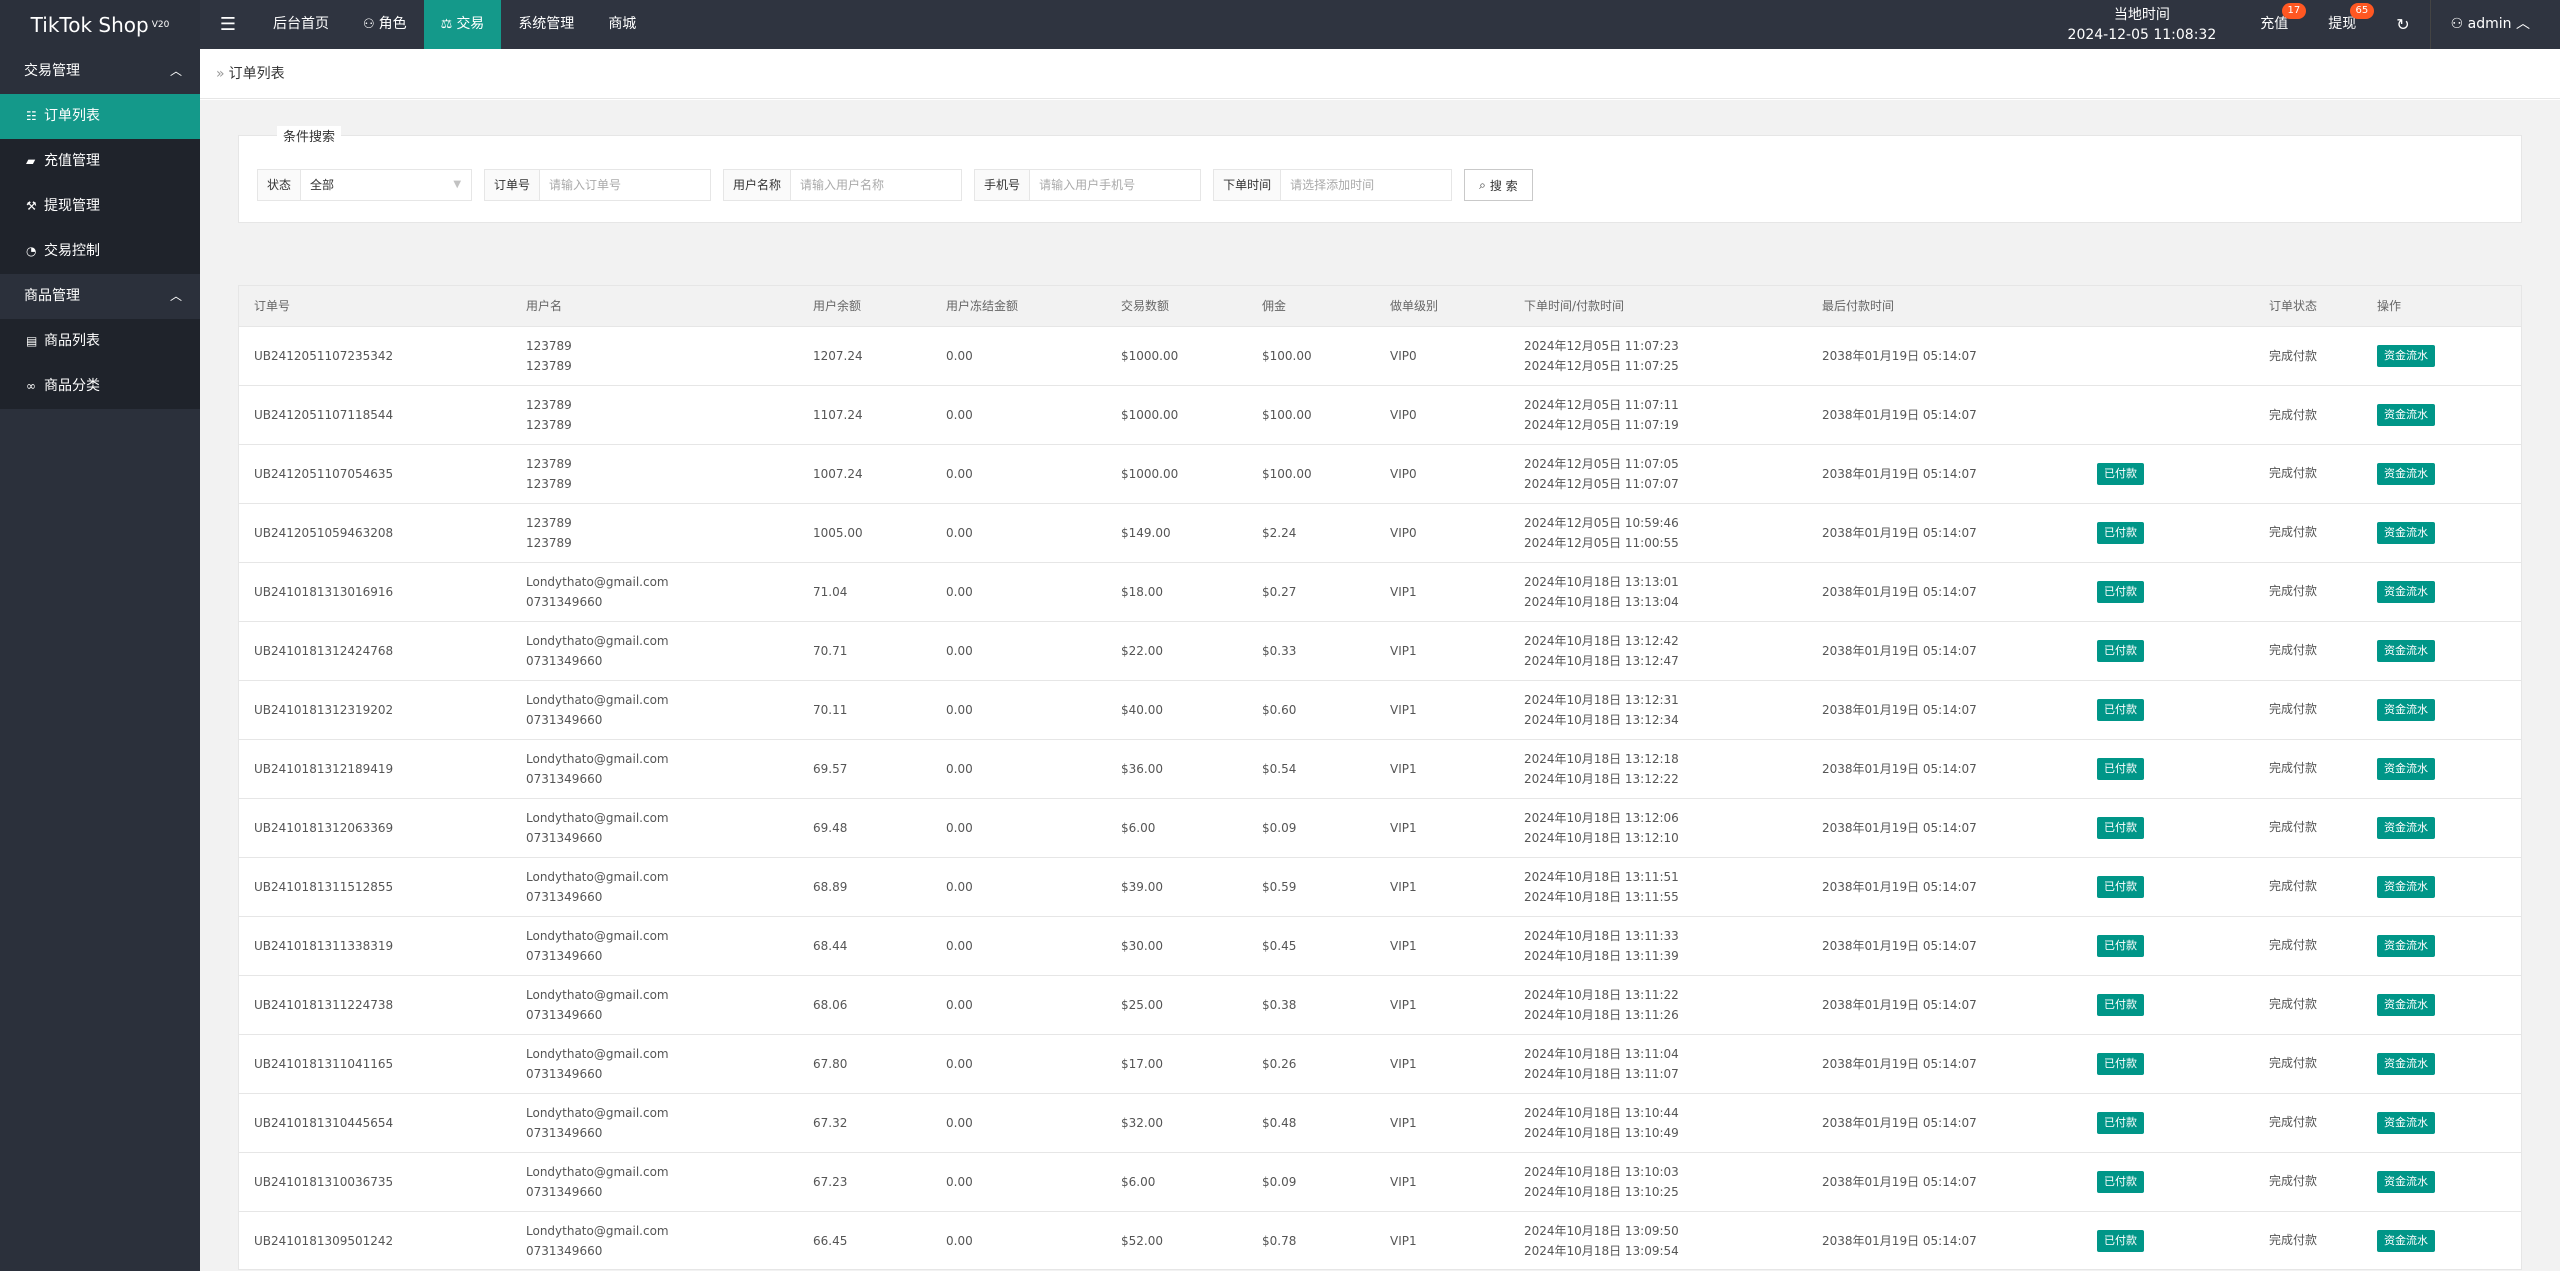 The height and width of the screenshot is (1271, 2560). What do you see at coordinates (31, 251) in the screenshot?
I see `dashboard-icon: ◔` at bounding box center [31, 251].